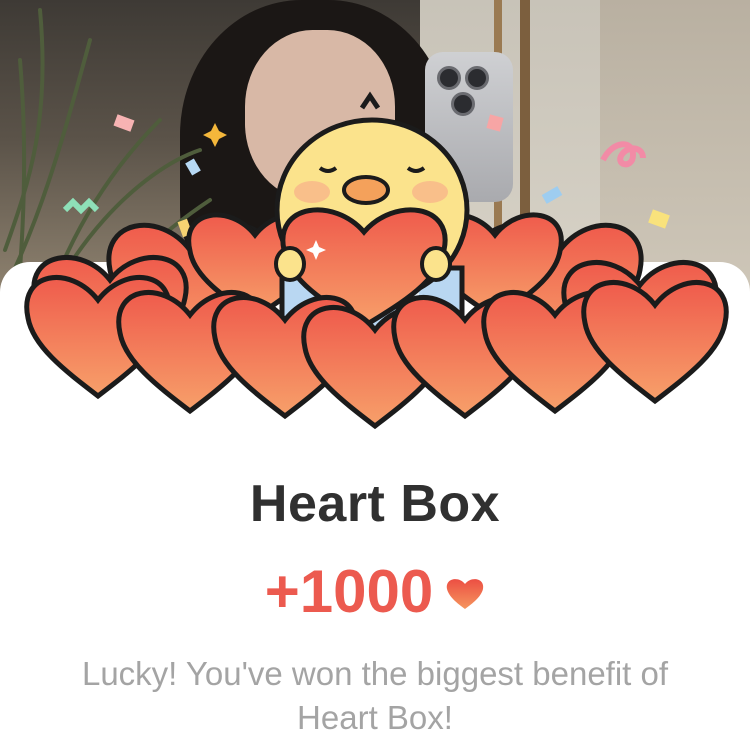 The height and width of the screenshot is (755, 750). Describe the element at coordinates (465, 591) in the screenshot. I see `heart-icon` at that location.